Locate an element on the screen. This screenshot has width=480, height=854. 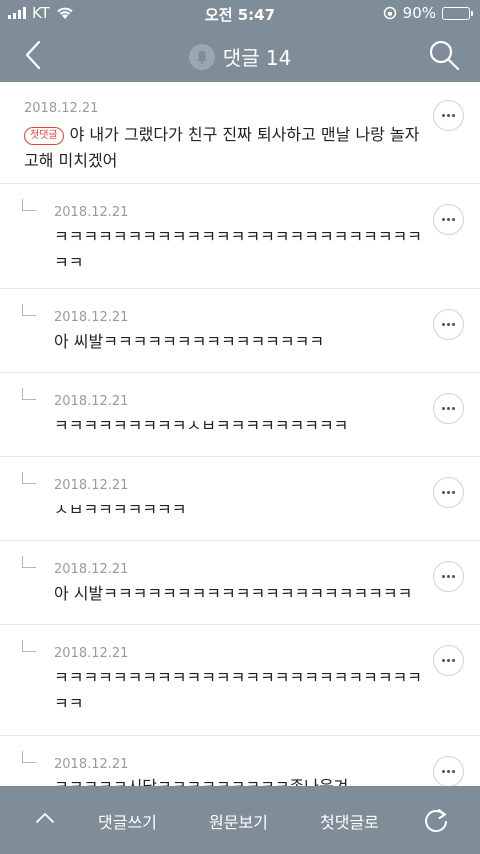
view-original-button: 원문보기 is located at coordinates (238, 821).